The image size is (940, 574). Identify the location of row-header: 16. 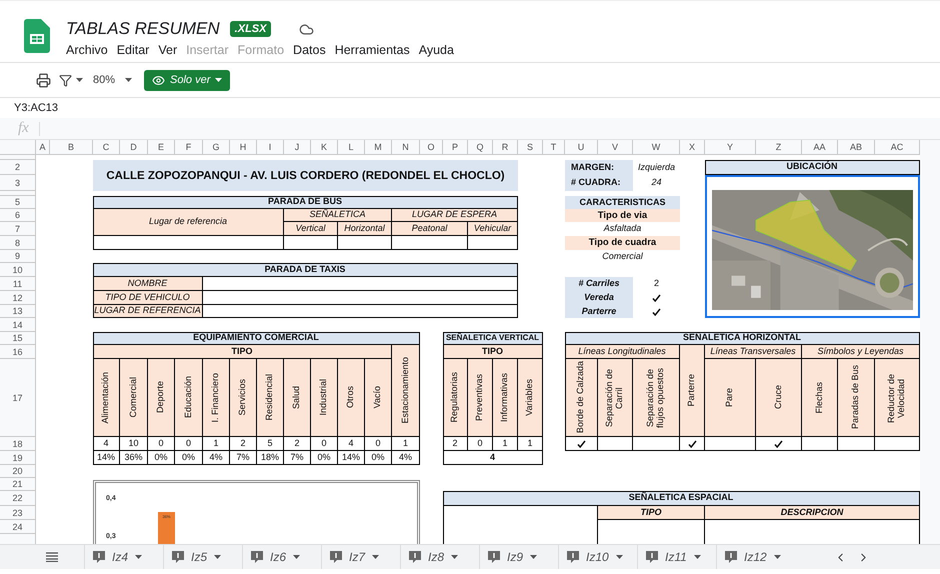
(18, 352).